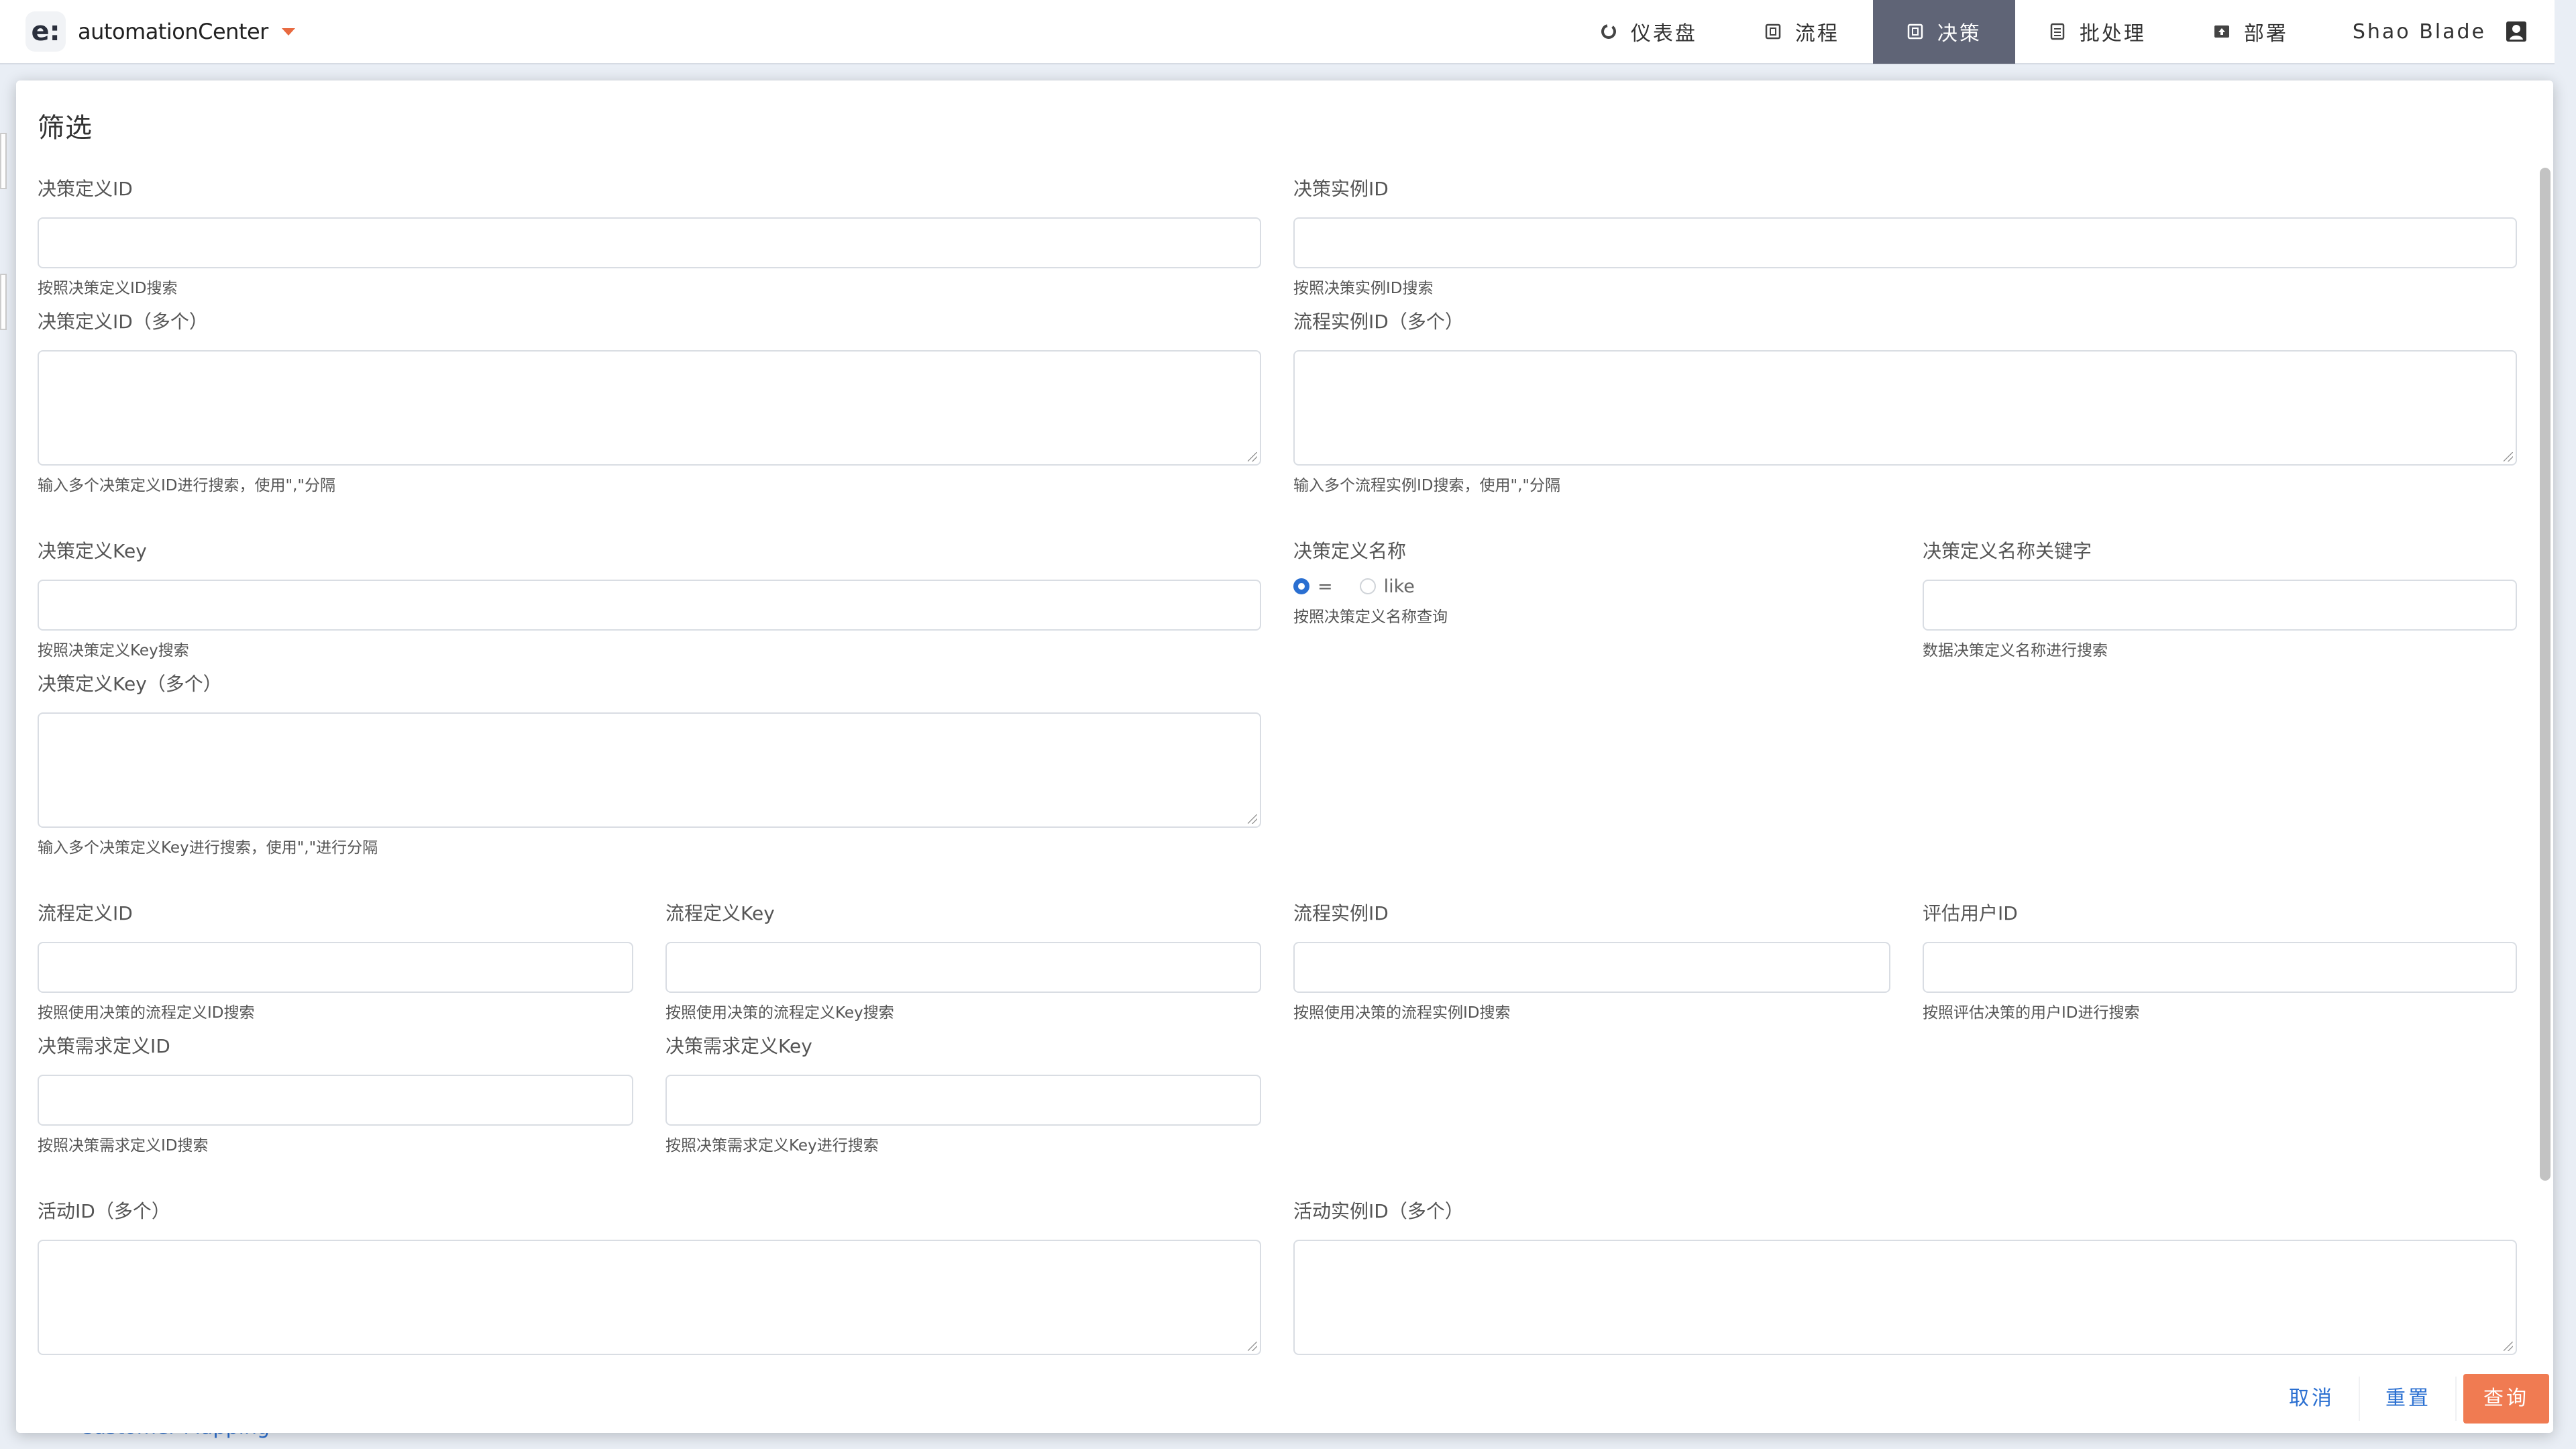 The height and width of the screenshot is (1449, 2576). Describe the element at coordinates (649, 1297) in the screenshot. I see `activity-ids-textarea` at that location.